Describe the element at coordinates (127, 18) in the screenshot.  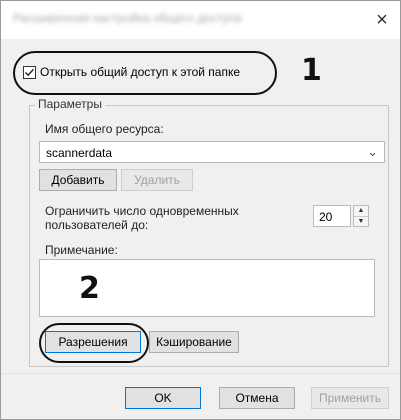
I see `window-title: Расширенная настройка общего доступа` at that location.